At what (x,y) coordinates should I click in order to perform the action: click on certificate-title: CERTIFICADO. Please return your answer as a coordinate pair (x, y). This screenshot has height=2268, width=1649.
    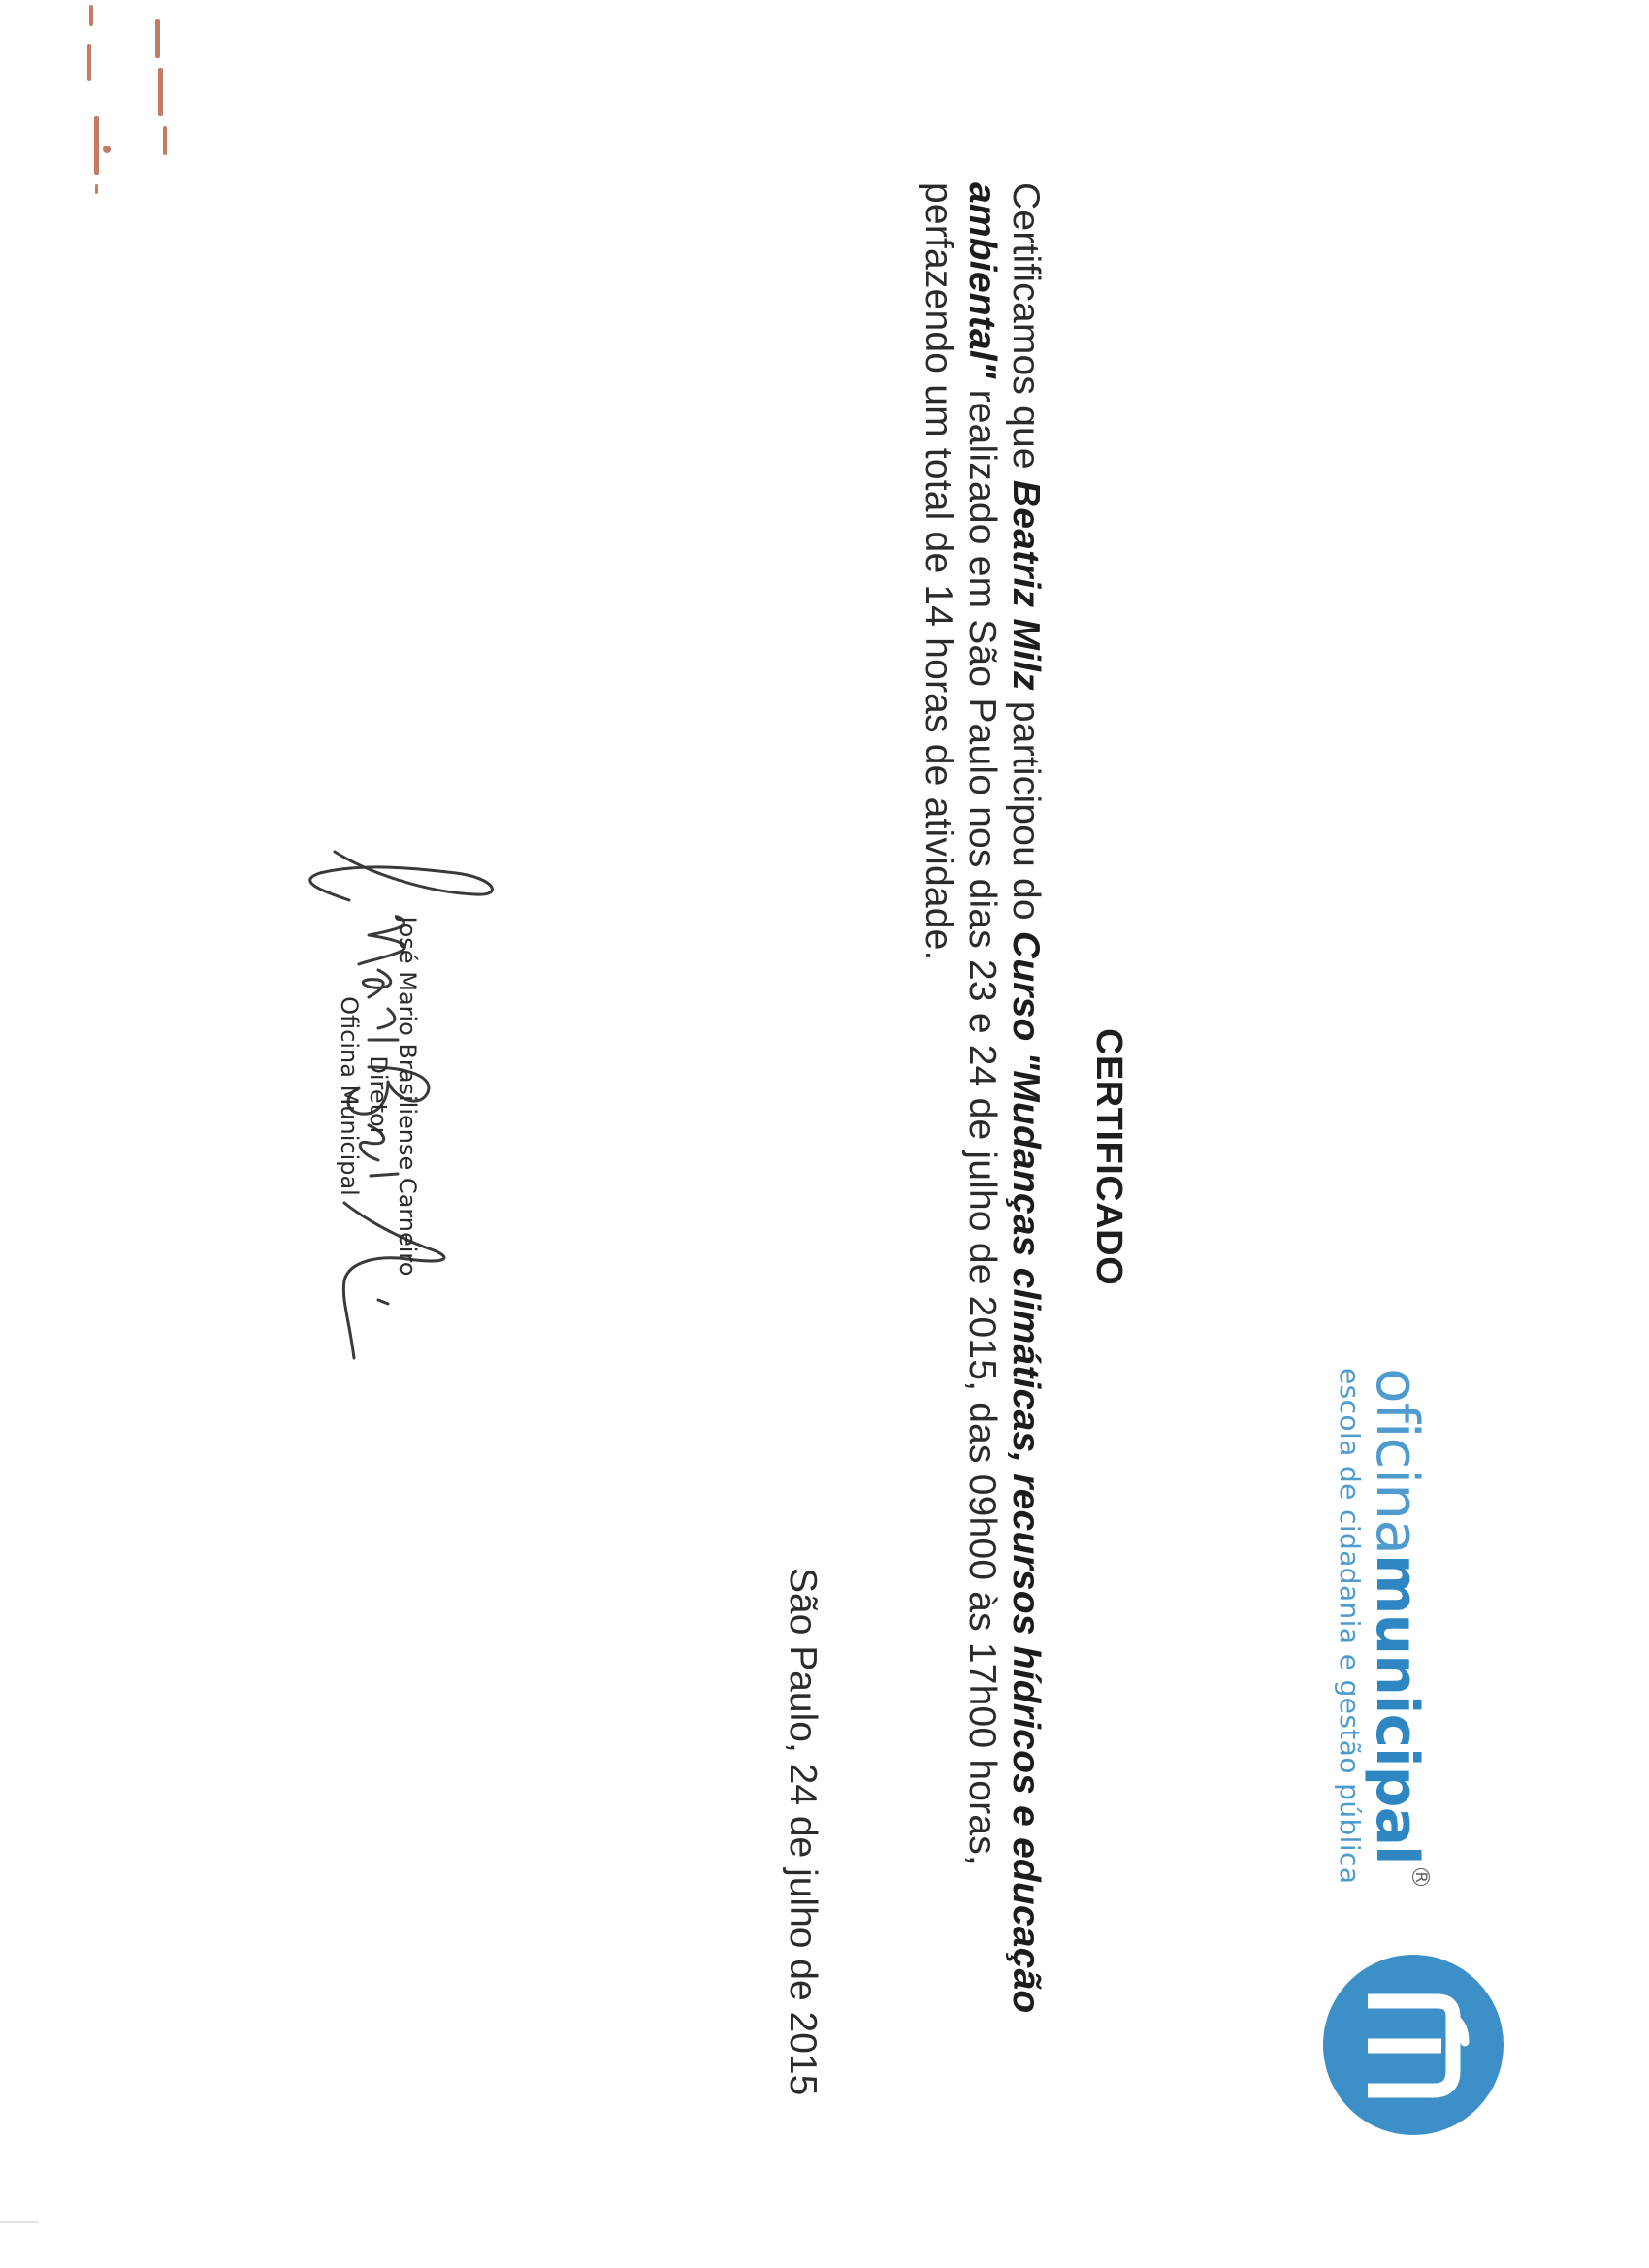
    Looking at the image, I should click on (1108, 1157).